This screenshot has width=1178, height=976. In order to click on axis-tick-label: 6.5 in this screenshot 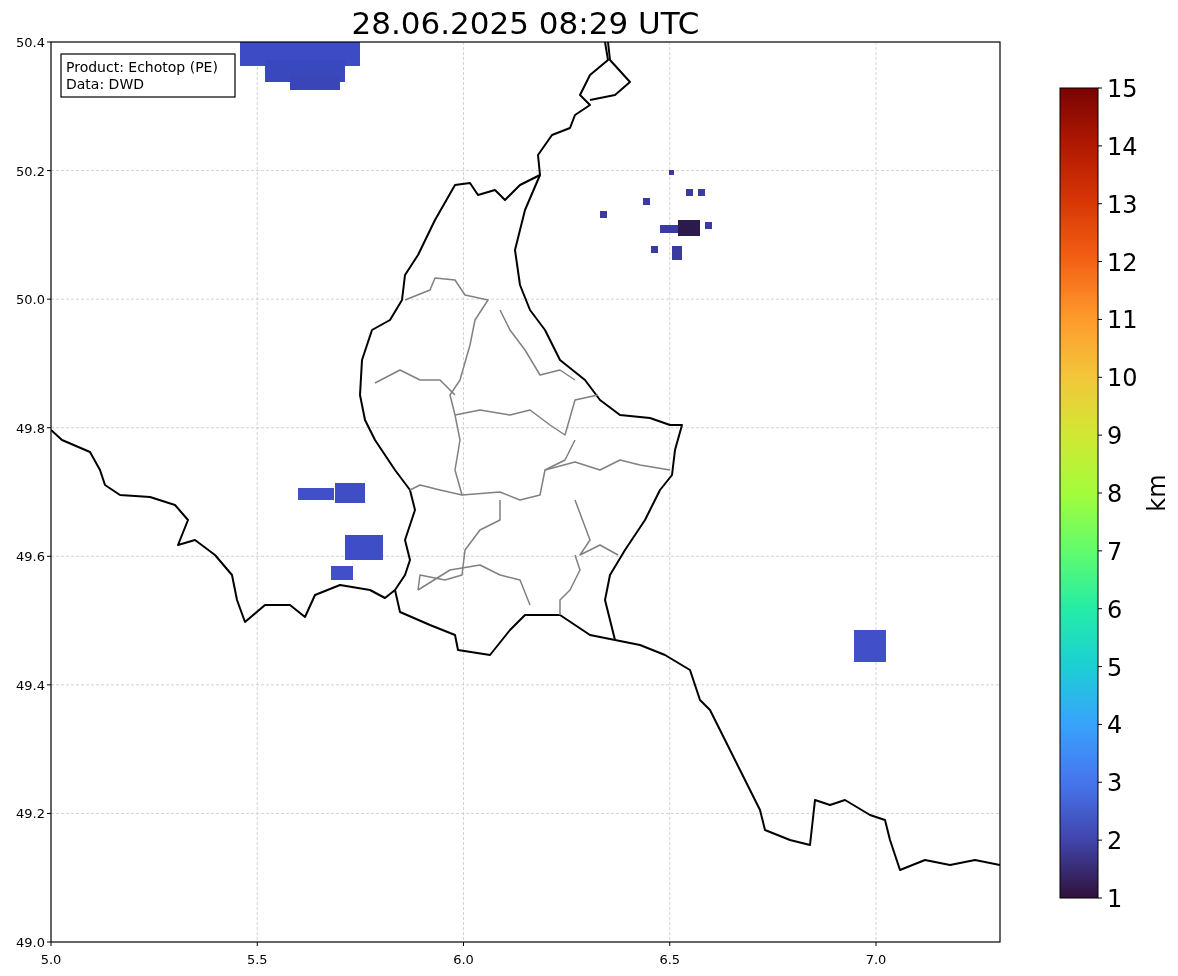, I will do `click(670, 959)`.